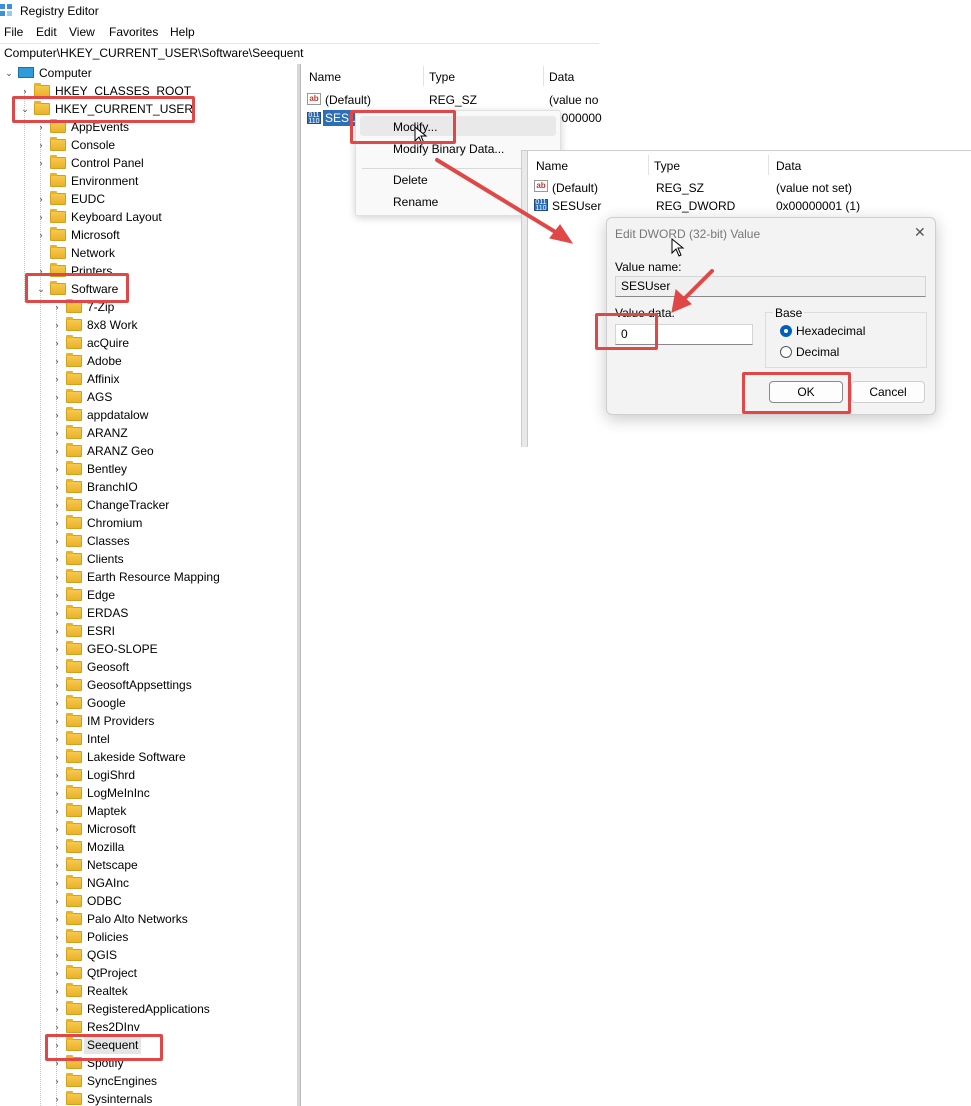 The image size is (971, 1106). I want to click on annotation-arrows, so click(574, 235).